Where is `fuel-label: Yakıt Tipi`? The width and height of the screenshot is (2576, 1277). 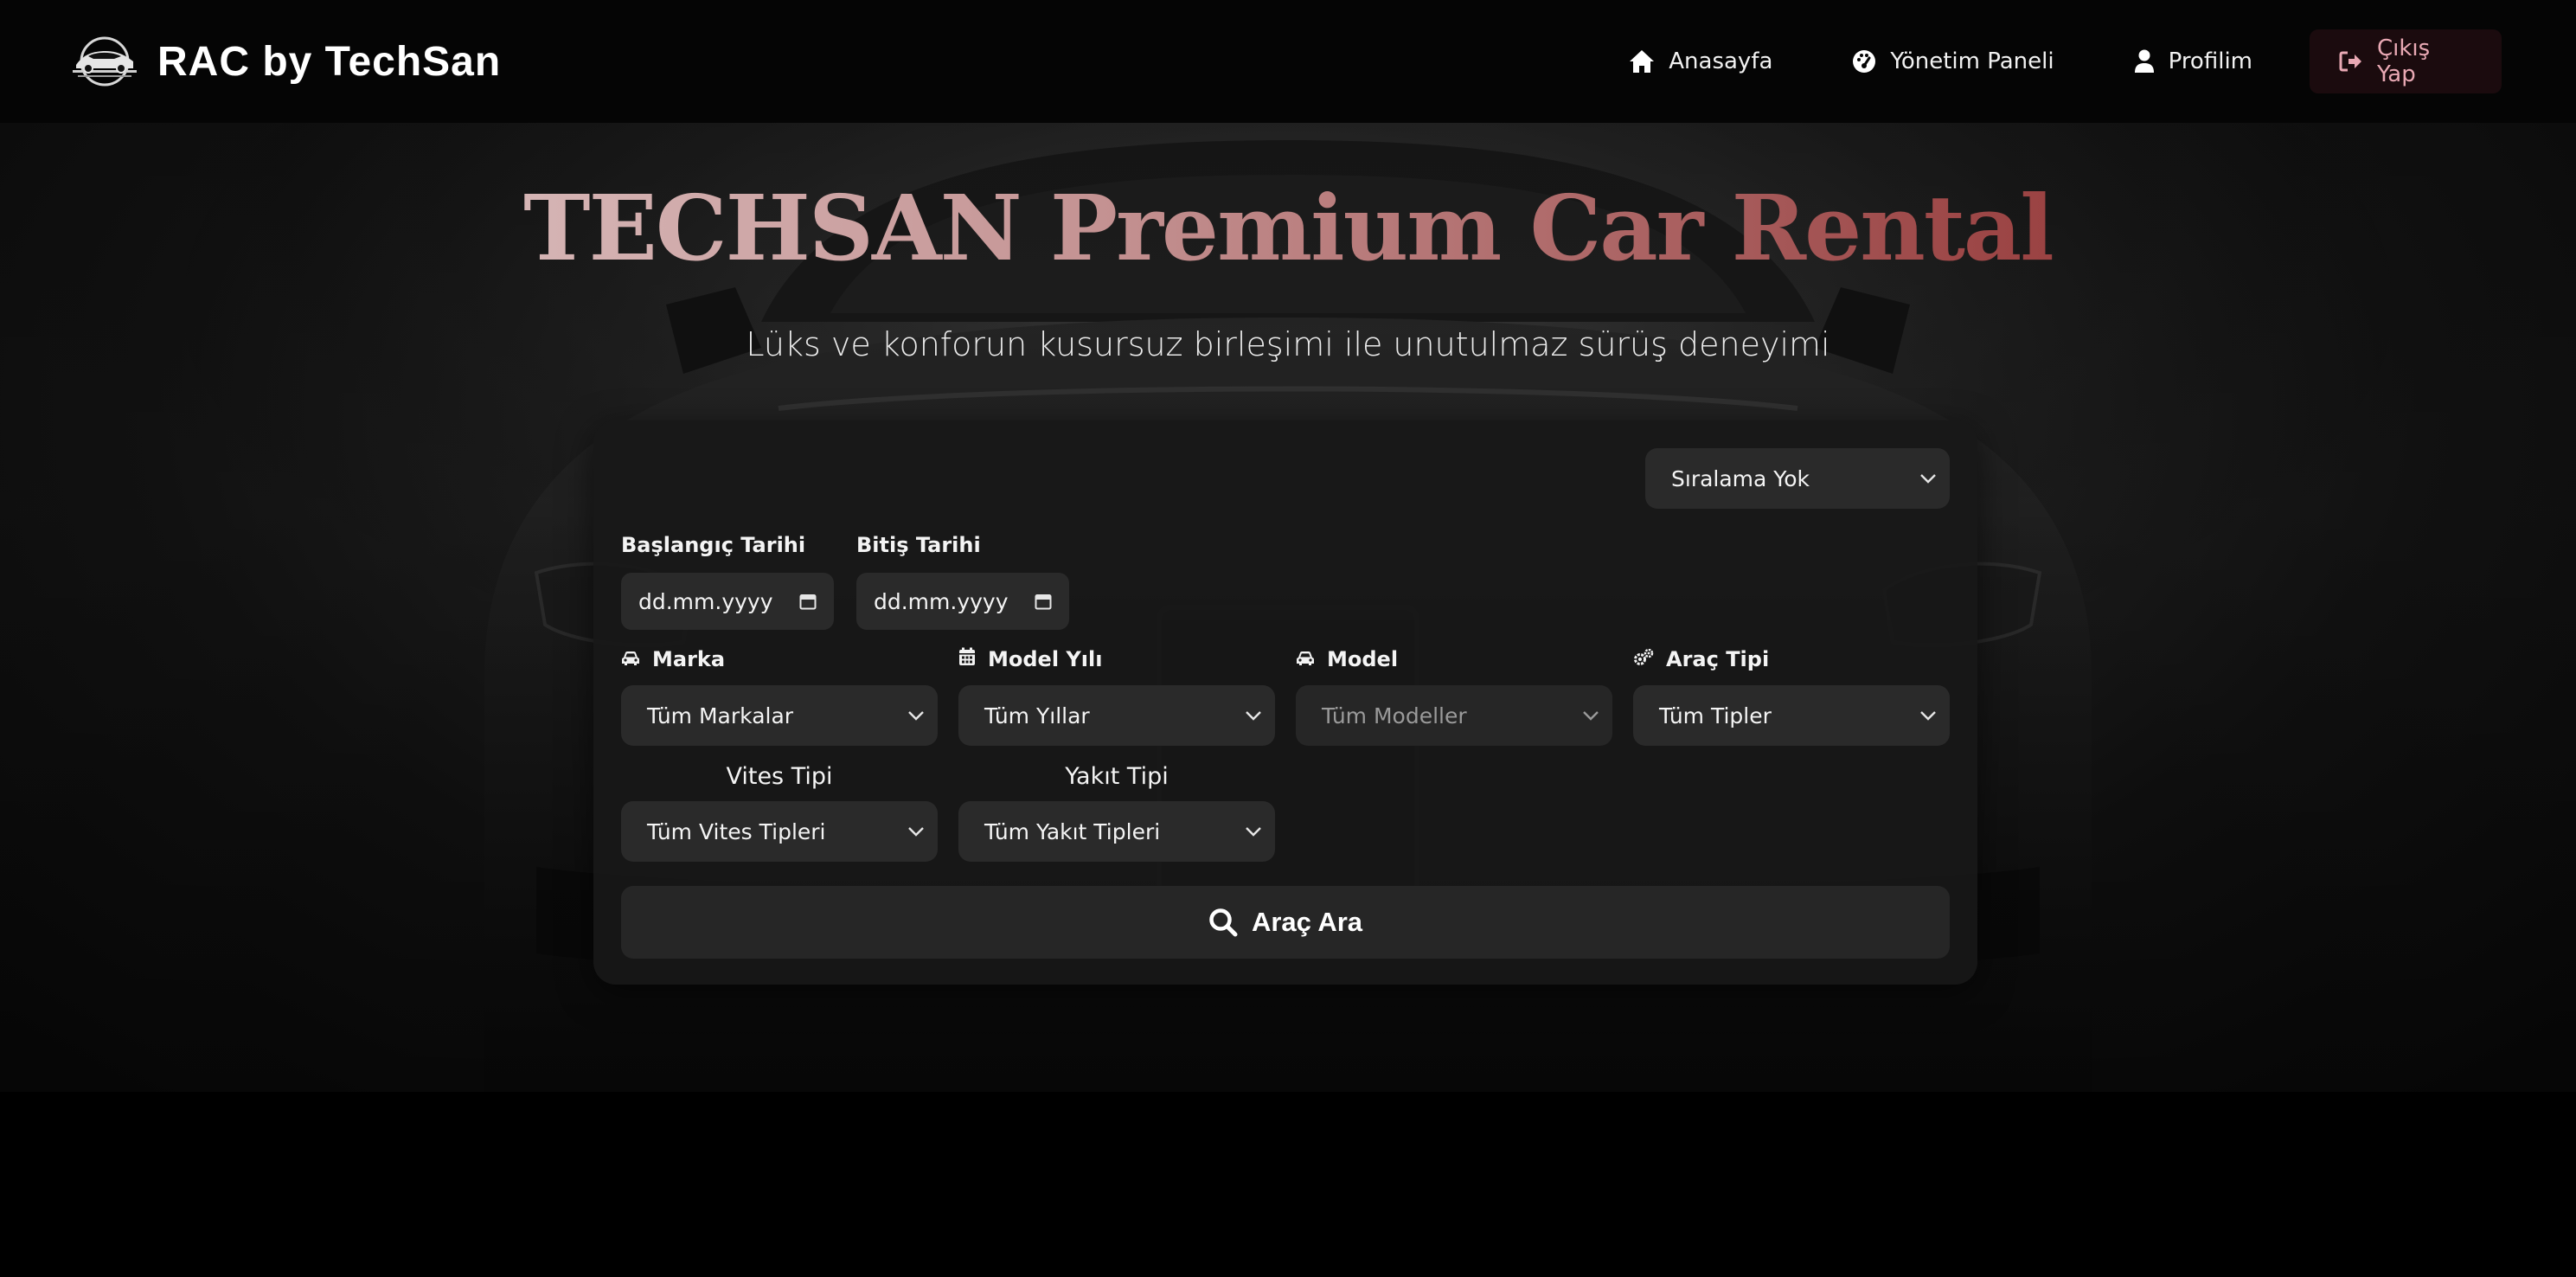
fuel-label: Yakıt Tipi is located at coordinates (1117, 776).